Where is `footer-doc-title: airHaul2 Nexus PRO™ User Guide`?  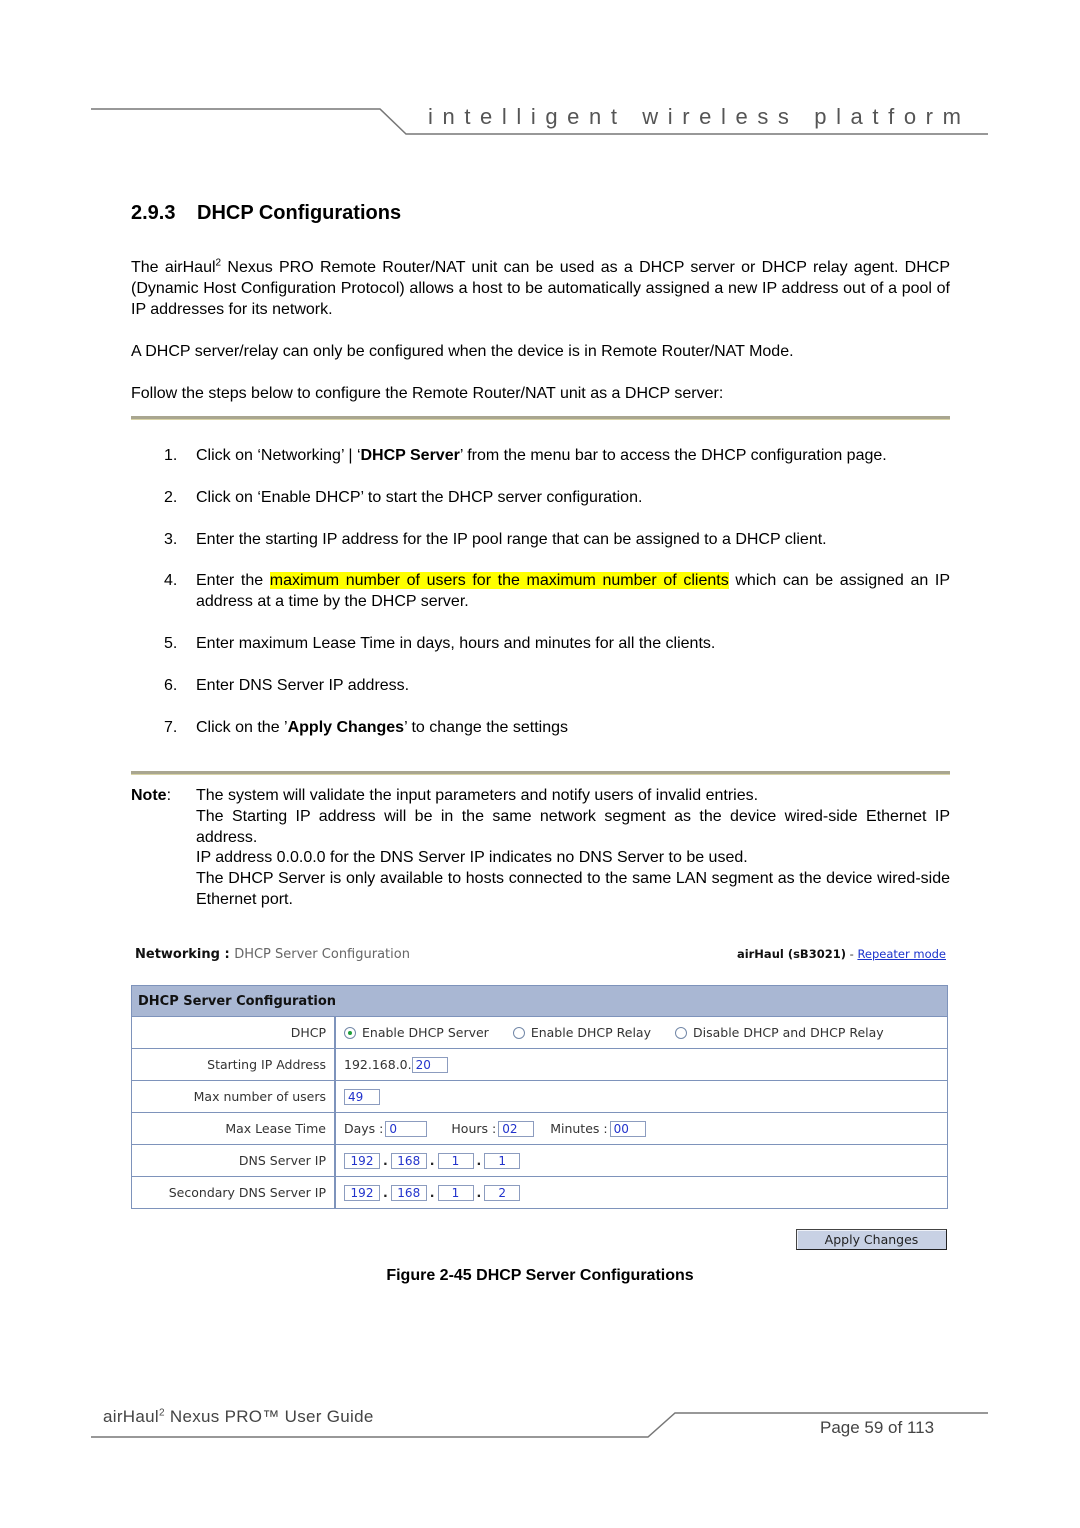
footer-doc-title: airHaul2 Nexus PRO™ User Guide is located at coordinates (238, 1417).